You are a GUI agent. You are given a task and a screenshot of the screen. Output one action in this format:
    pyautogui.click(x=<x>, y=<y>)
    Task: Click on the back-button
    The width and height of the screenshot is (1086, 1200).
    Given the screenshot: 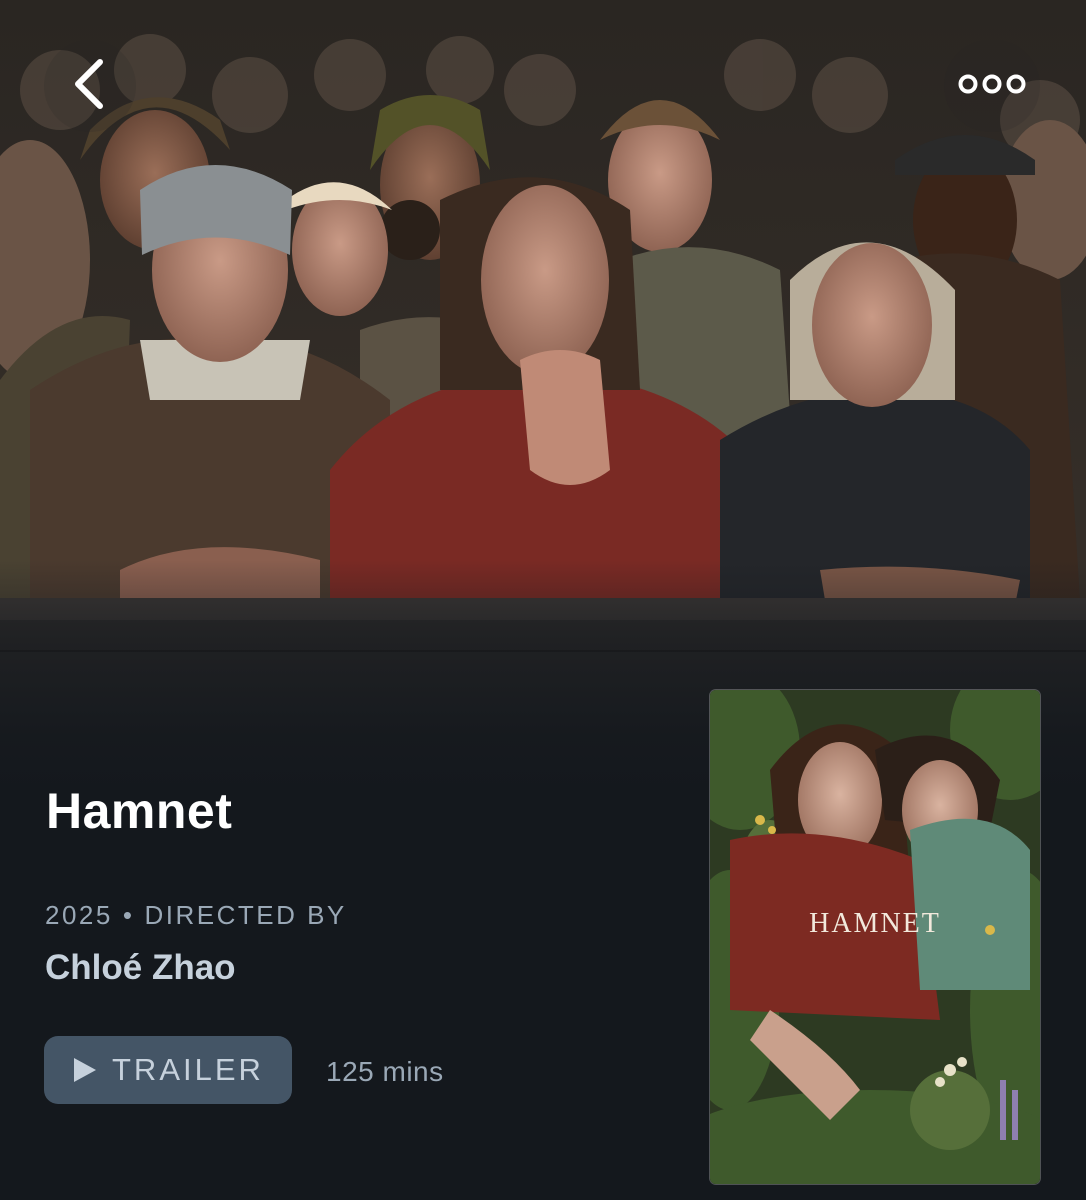 What is the action you would take?
    pyautogui.click(x=90, y=86)
    